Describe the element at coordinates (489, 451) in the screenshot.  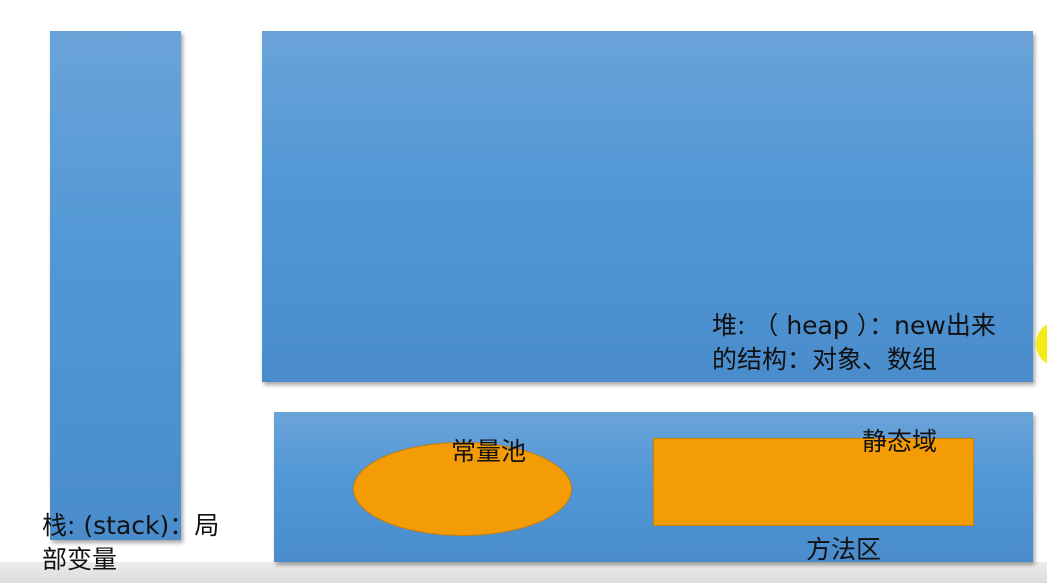
I see `constant-pool-label: 常量池` at that location.